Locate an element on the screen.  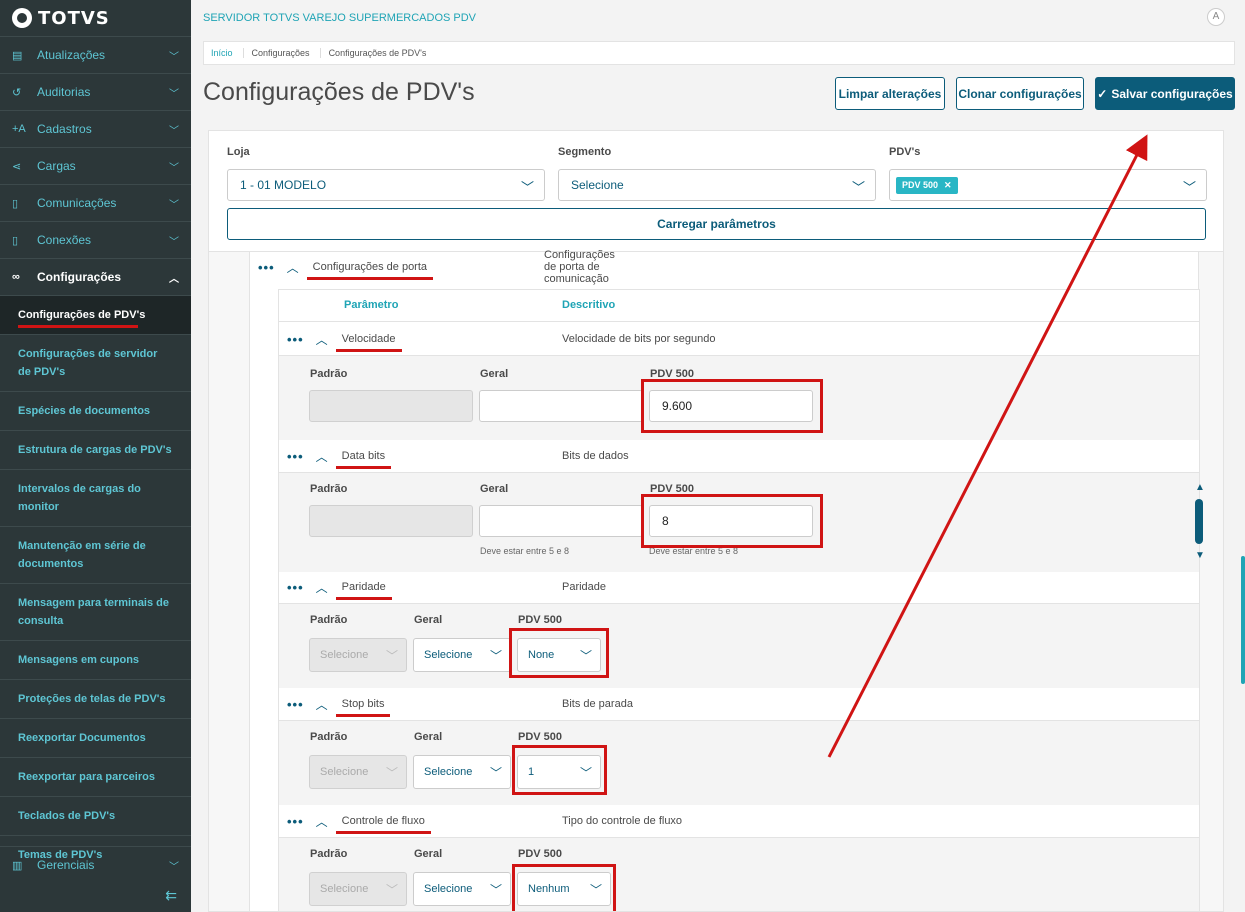
pdv-tag: PDV 500 ✕ is located at coordinates (927, 185).